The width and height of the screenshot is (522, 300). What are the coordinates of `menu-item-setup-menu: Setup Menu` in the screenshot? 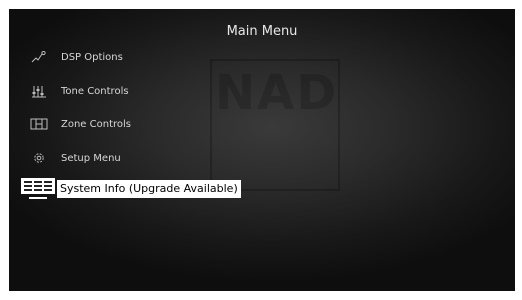 It's located at (75, 158).